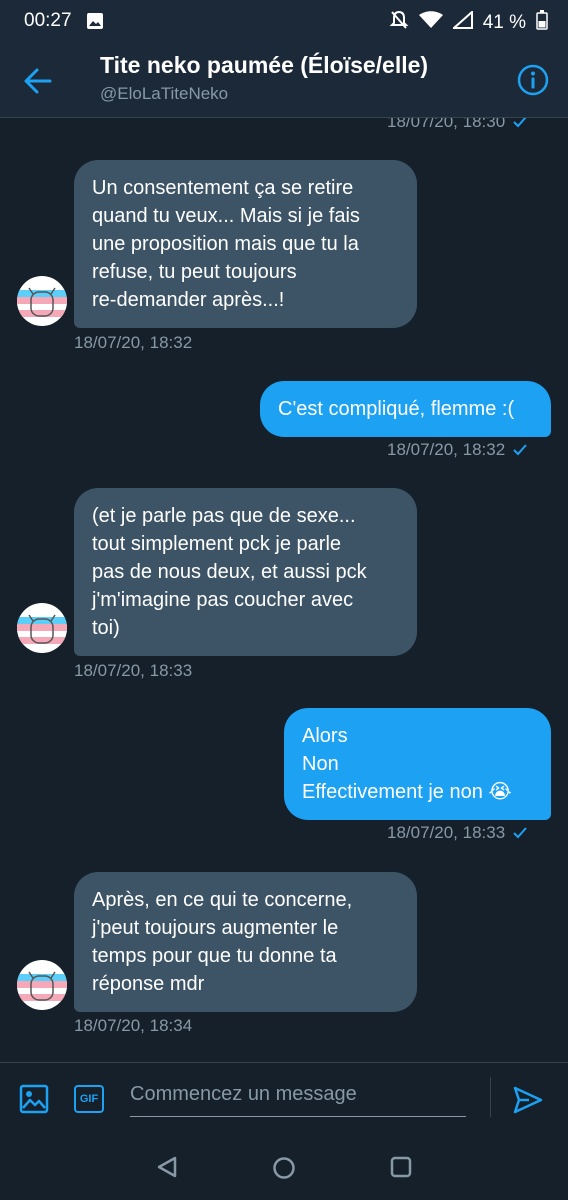 The image size is (568, 1200). I want to click on battery-icon, so click(542, 23).